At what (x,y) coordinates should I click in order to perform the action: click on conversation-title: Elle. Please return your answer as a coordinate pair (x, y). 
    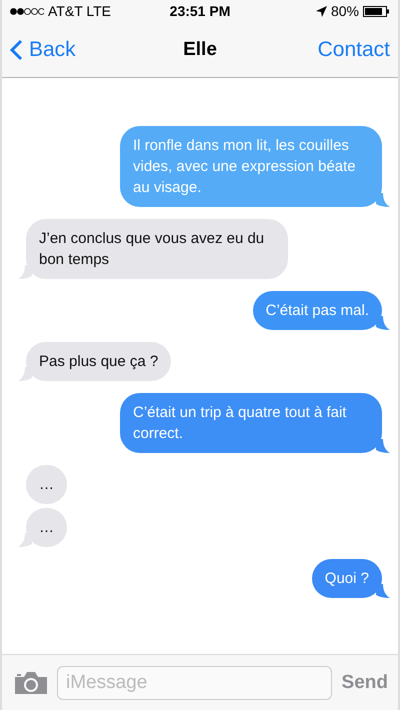
    Looking at the image, I should click on (200, 49).